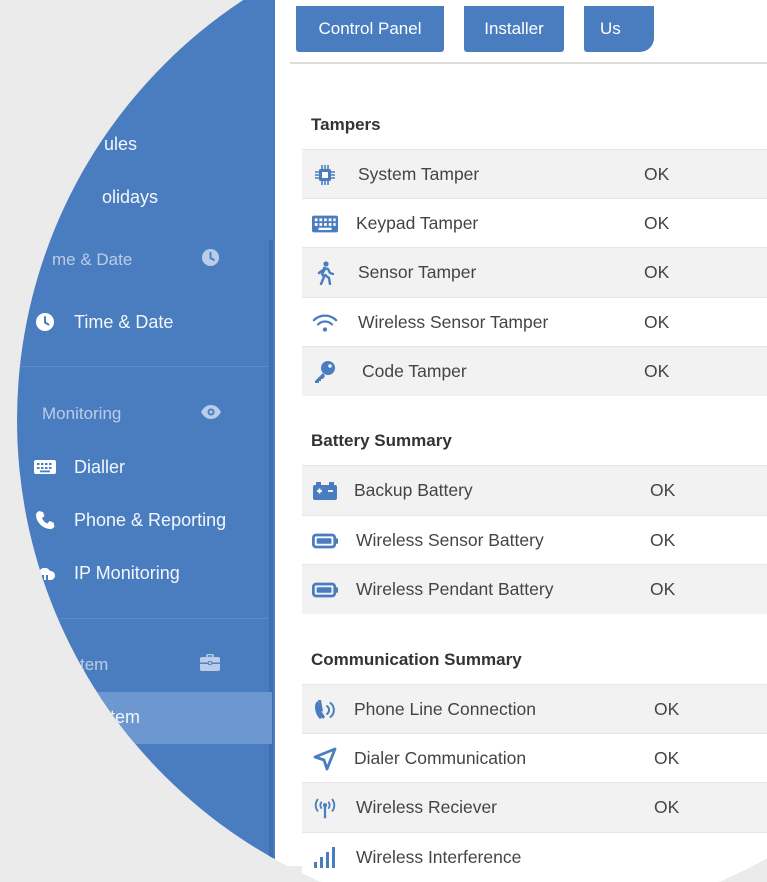  What do you see at coordinates (534, 223) in the screenshot?
I see `table-row: Keypad Tamper OK` at bounding box center [534, 223].